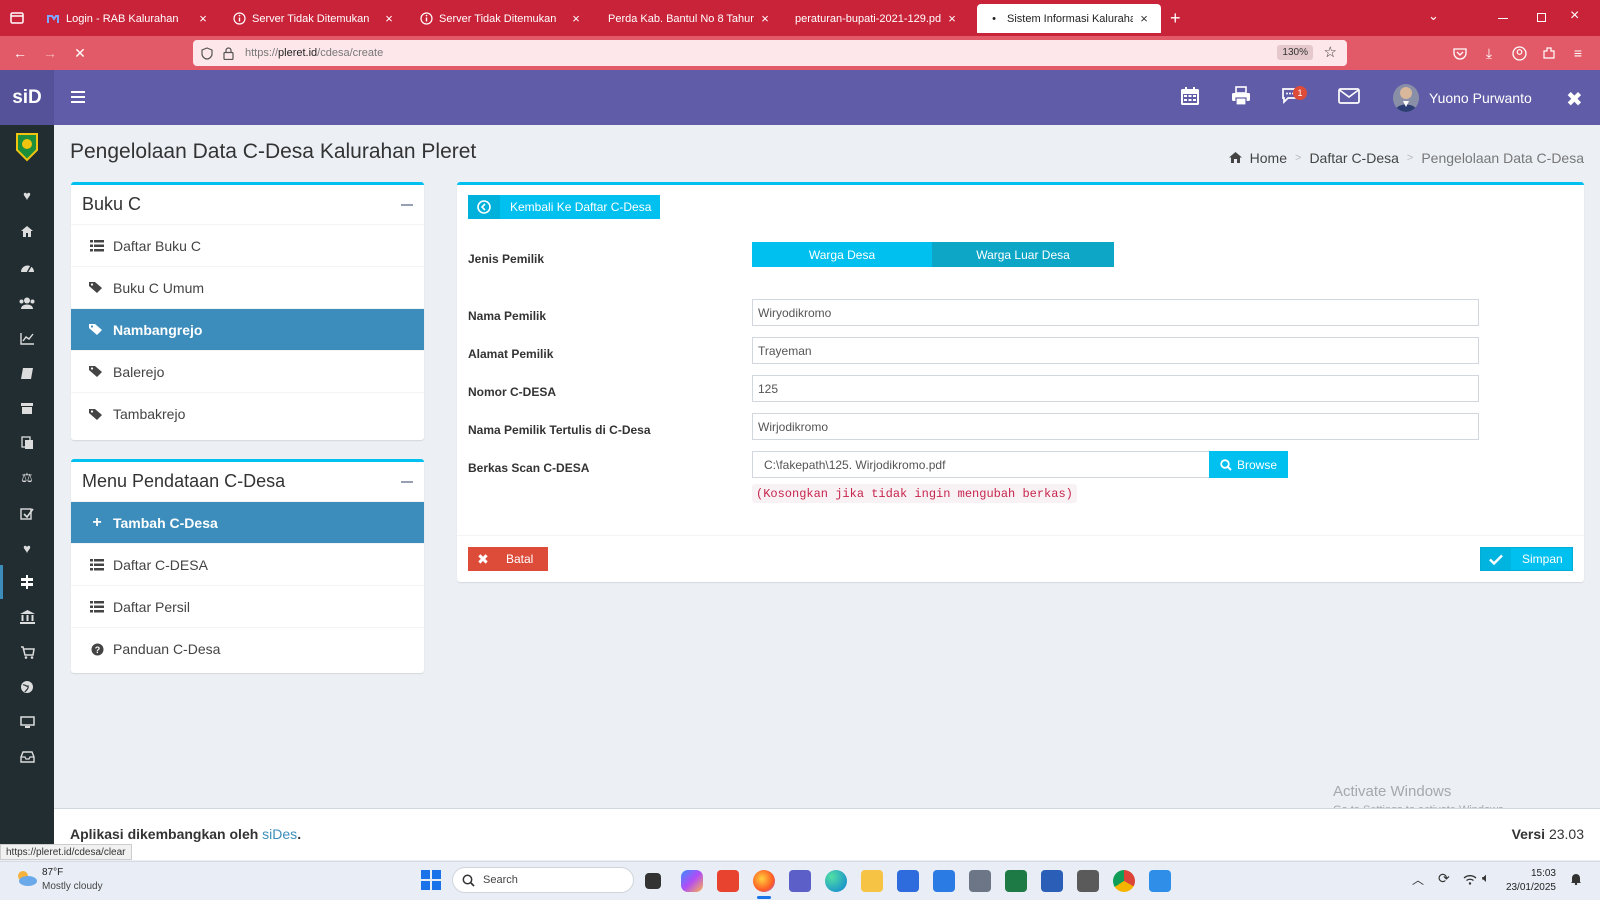 The width and height of the screenshot is (1600, 900). I want to click on minimize-icon, so click(1503, 18).